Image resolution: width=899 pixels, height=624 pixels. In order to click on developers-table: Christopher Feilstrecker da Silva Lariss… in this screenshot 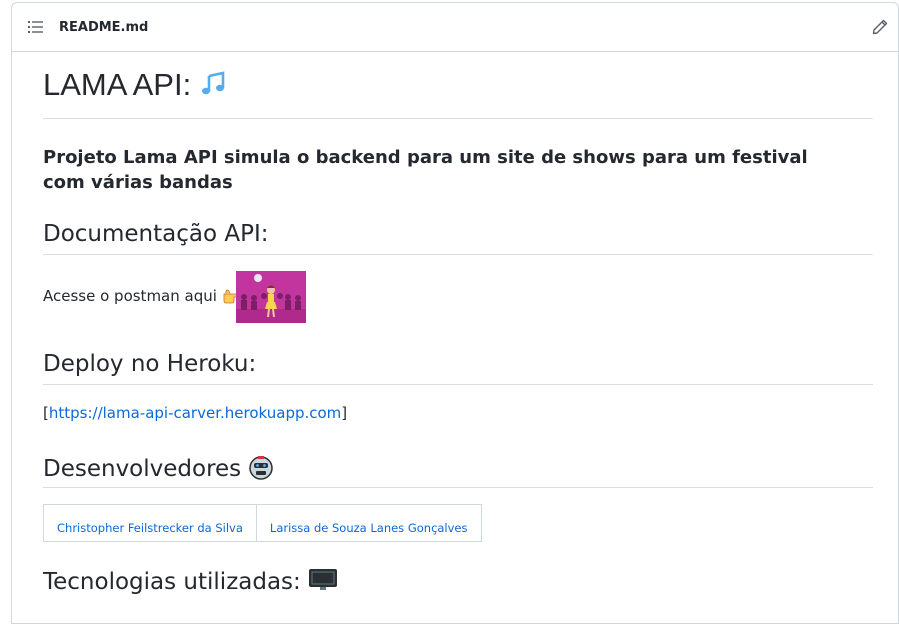, I will do `click(262, 523)`.